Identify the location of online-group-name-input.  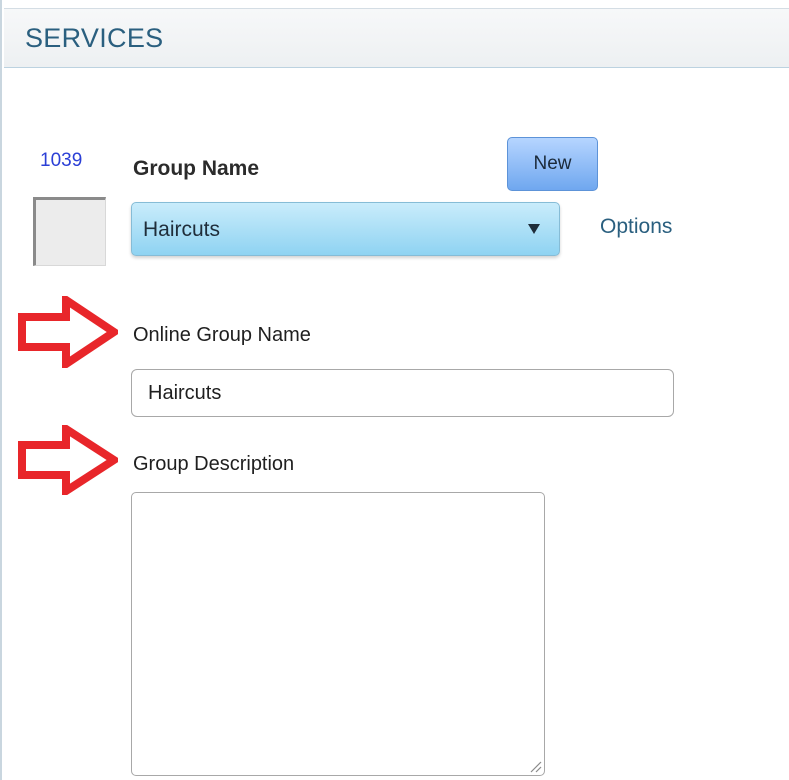
(402, 393).